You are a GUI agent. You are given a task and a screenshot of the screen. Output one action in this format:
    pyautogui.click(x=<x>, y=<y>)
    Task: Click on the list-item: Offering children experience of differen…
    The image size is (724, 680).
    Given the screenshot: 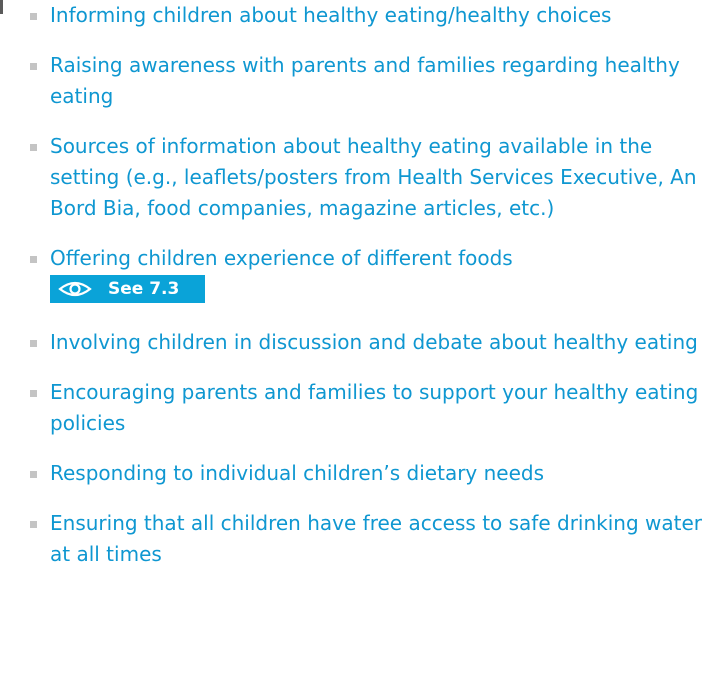 What is the action you would take?
    pyautogui.click(x=375, y=275)
    